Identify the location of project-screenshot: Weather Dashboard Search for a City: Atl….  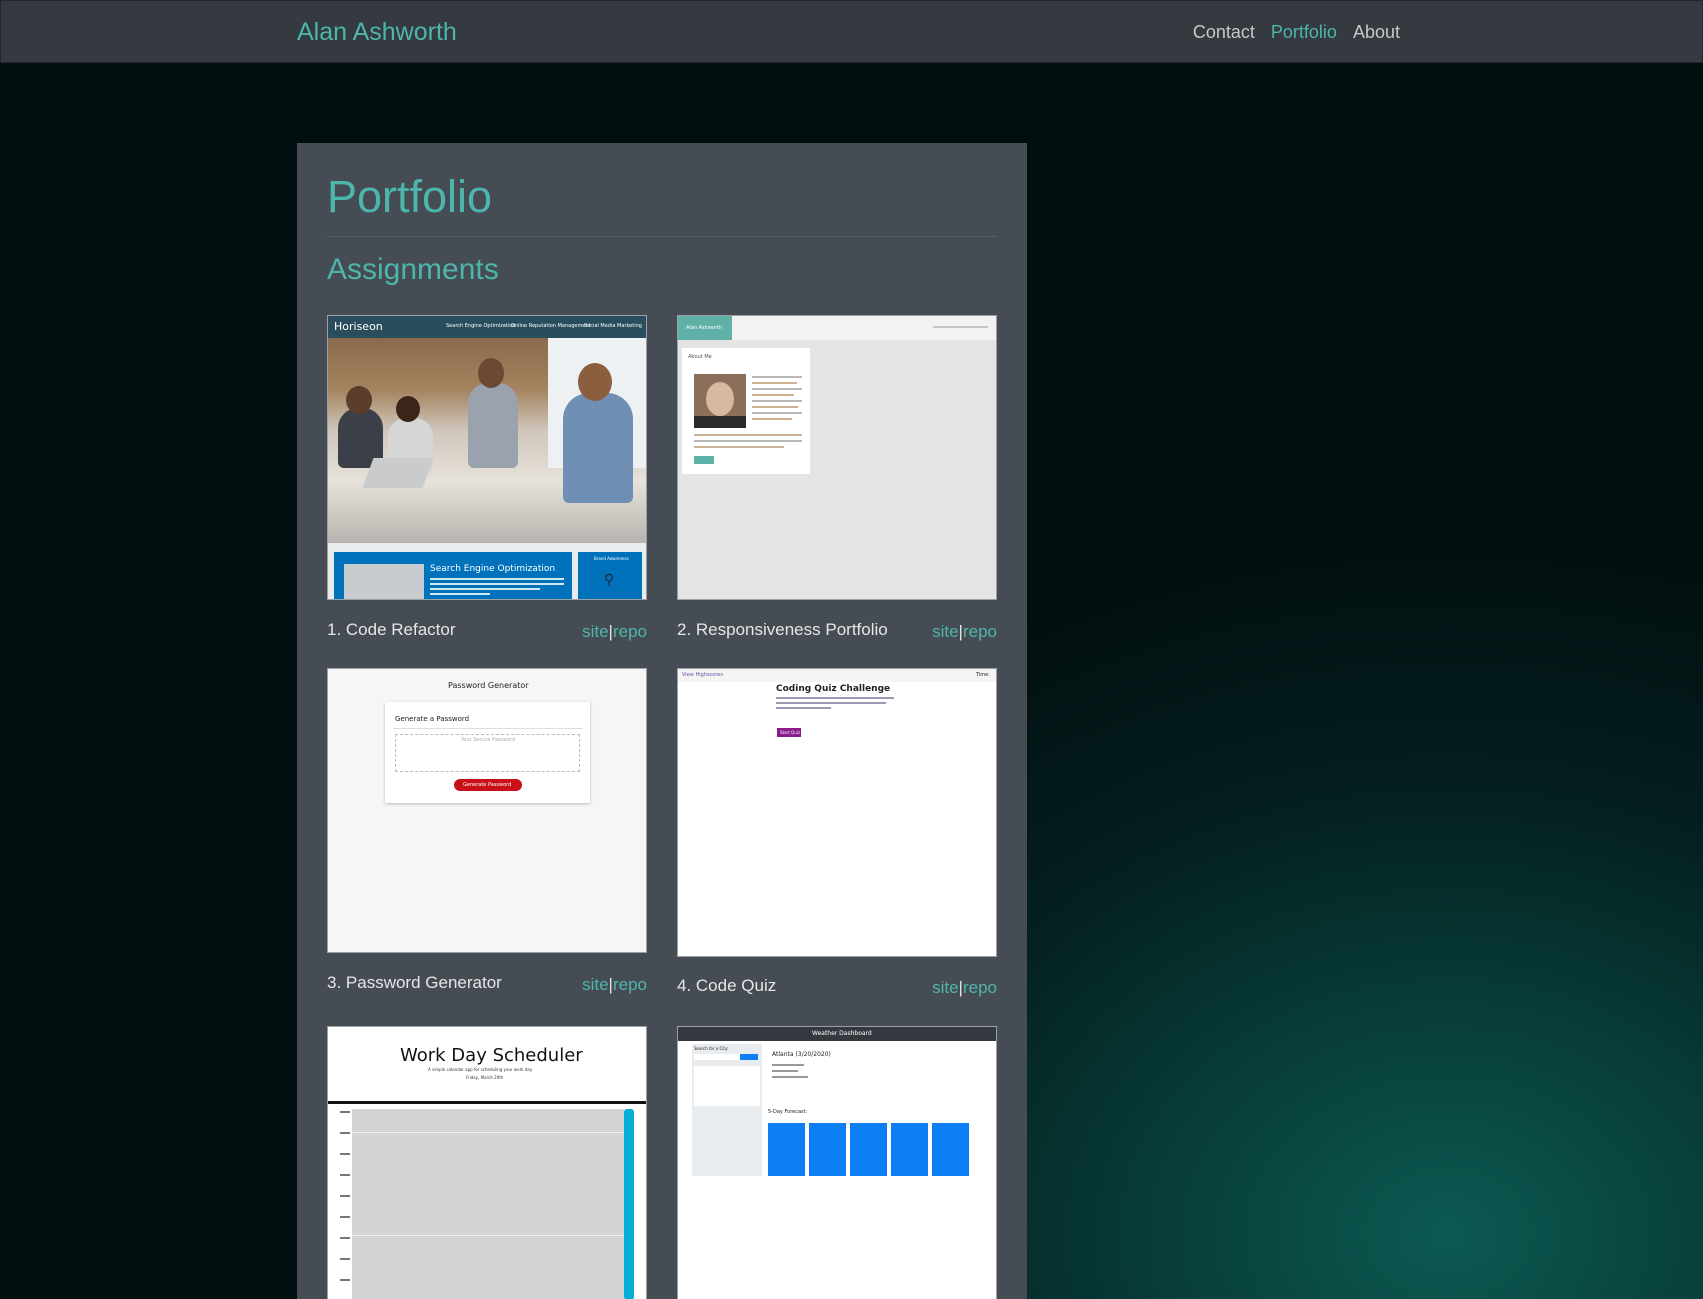
(837, 1162).